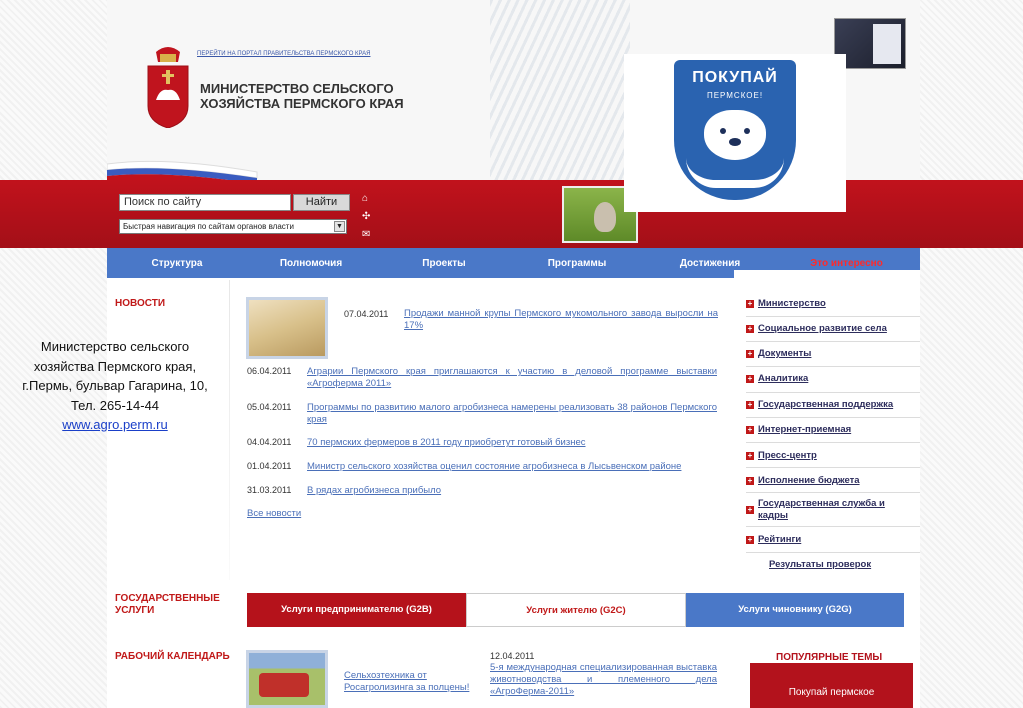 Image resolution: width=1023 pixels, height=708 pixels. I want to click on services-g2b-button: Услуги предпринимателю (G2B), so click(356, 610).